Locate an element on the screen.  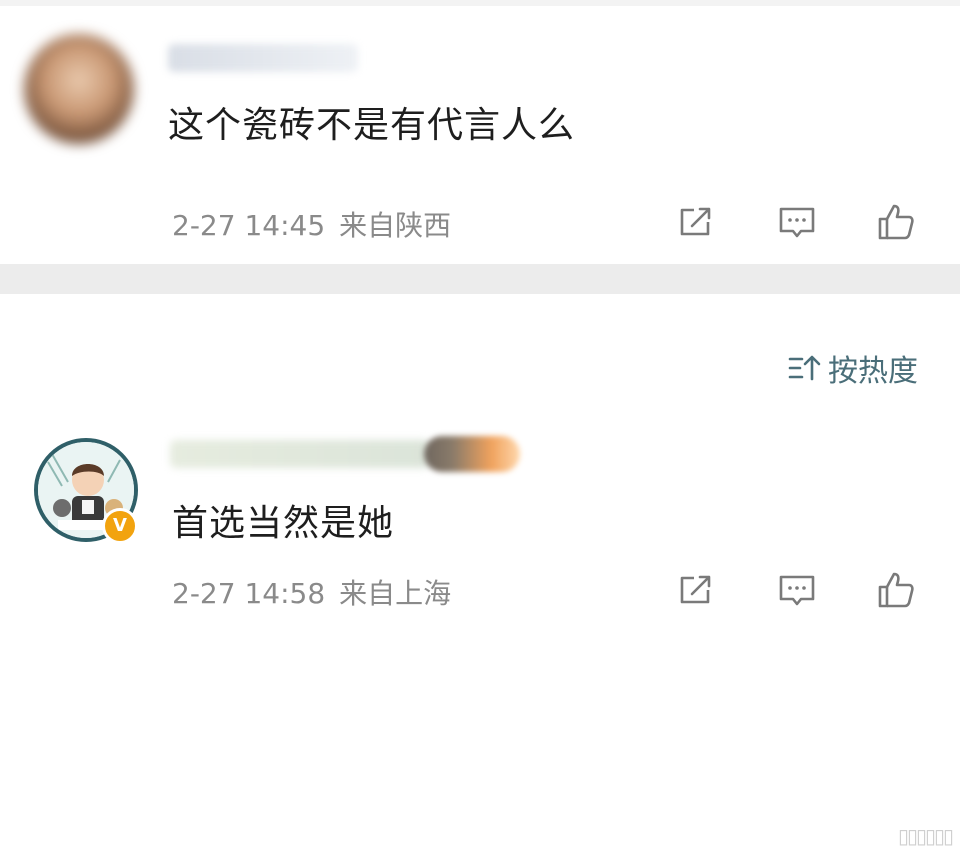
watermark: ▯▯▯▯▯▯ is located at coordinates (925, 836).